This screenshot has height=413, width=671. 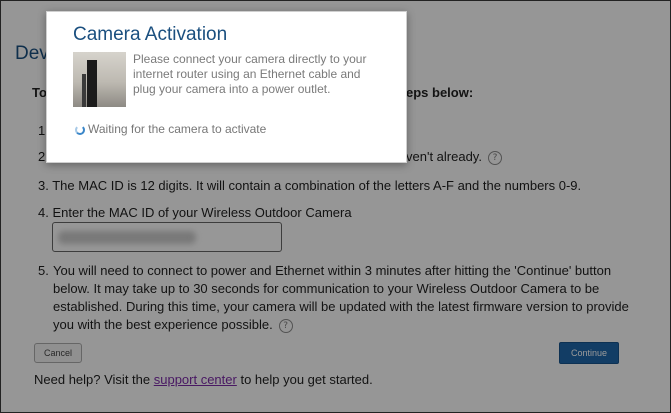 What do you see at coordinates (84, 90) in the screenshot?
I see `ethernet-cable-shape` at bounding box center [84, 90].